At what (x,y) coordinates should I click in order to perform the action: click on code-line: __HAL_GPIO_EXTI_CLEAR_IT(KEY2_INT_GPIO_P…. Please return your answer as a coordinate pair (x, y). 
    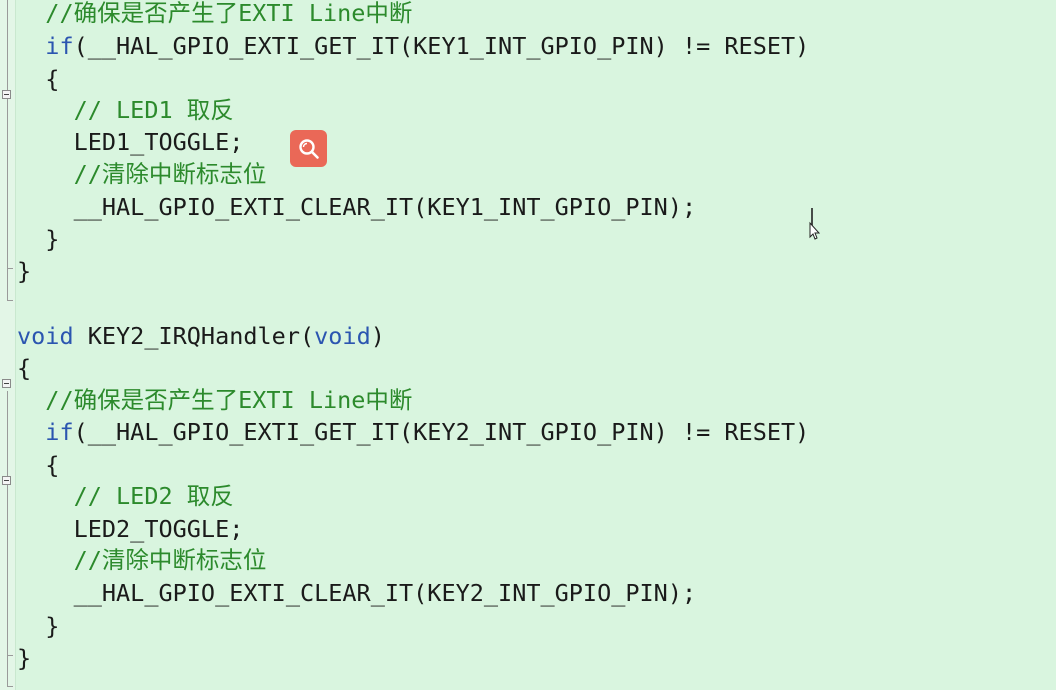
    Looking at the image, I should click on (357, 593).